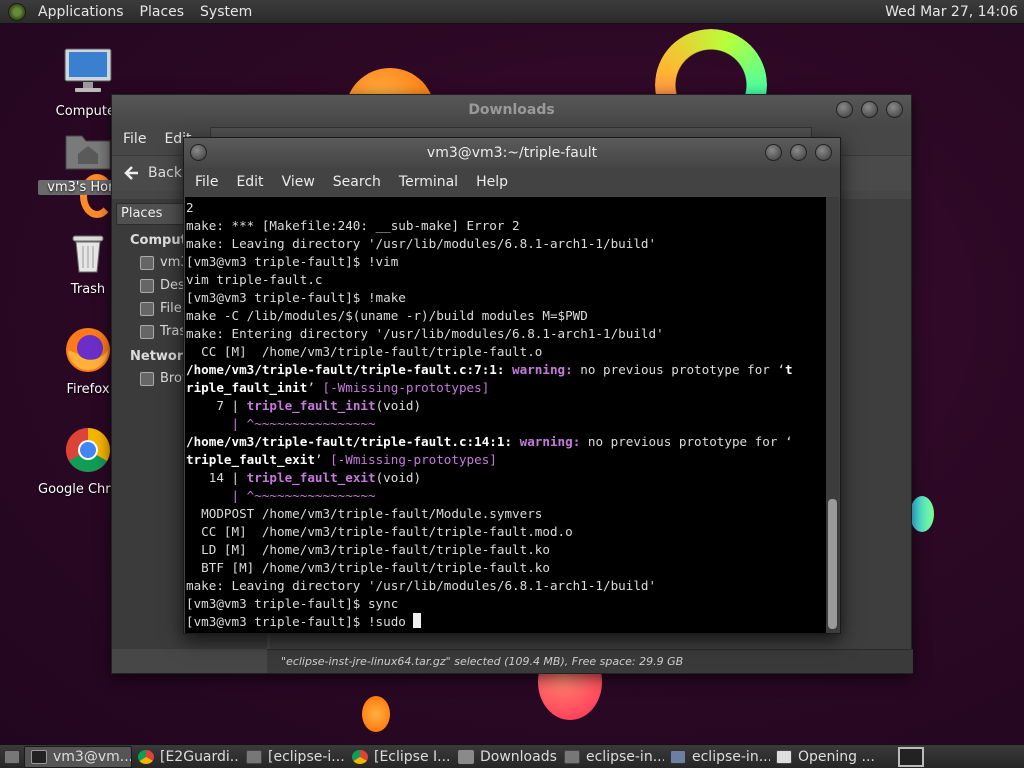  What do you see at coordinates (190, 207) in the screenshot?
I see `terminal-line: 2` at bounding box center [190, 207].